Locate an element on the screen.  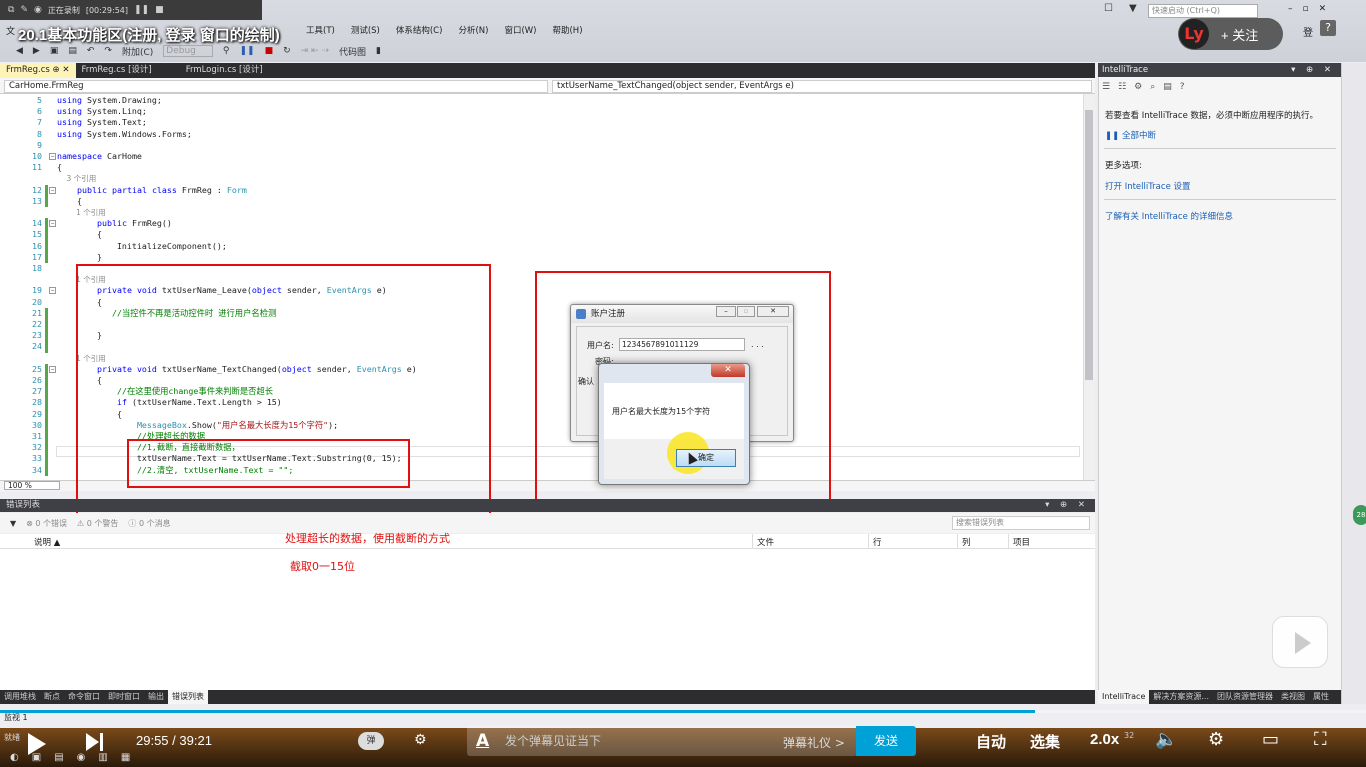
undo-icon: ↶ is located at coordinates (91, 51).